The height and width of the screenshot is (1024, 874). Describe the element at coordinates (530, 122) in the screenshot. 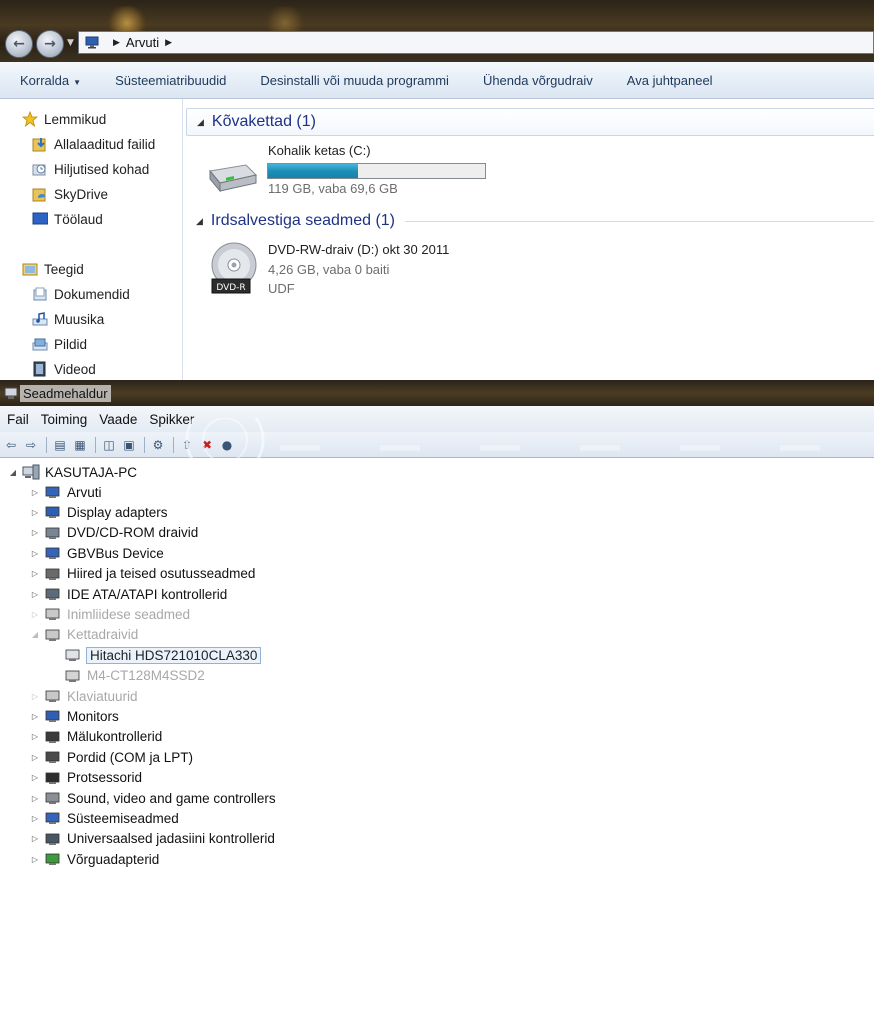

I see `group-hard-disk-drives: ◢ Kõvakettad (1)` at that location.